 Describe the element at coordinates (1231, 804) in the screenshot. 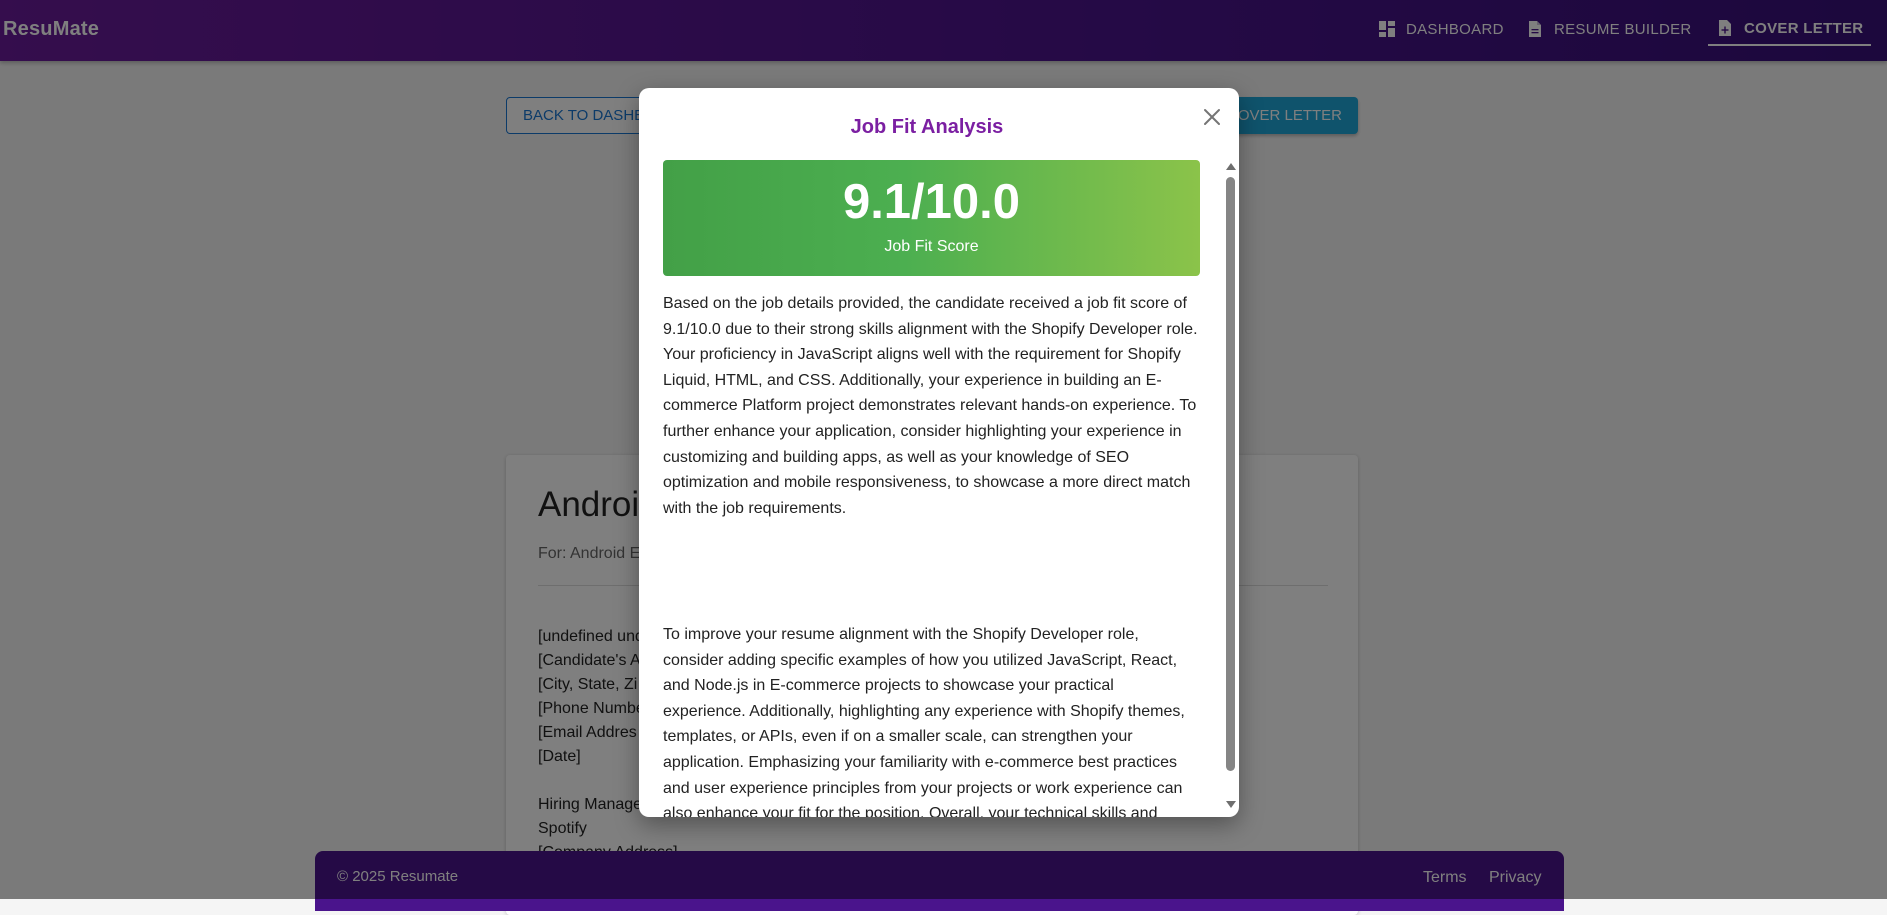

I see `scroll-down-arrow-icon` at that location.